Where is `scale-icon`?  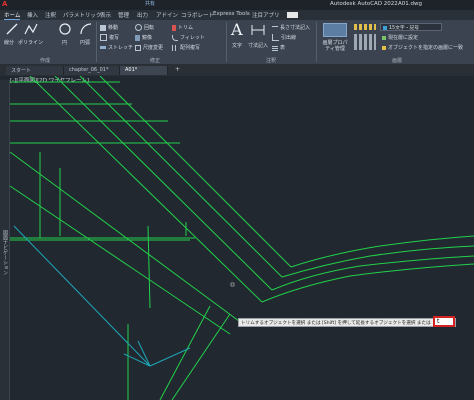 scale-icon is located at coordinates (138, 47).